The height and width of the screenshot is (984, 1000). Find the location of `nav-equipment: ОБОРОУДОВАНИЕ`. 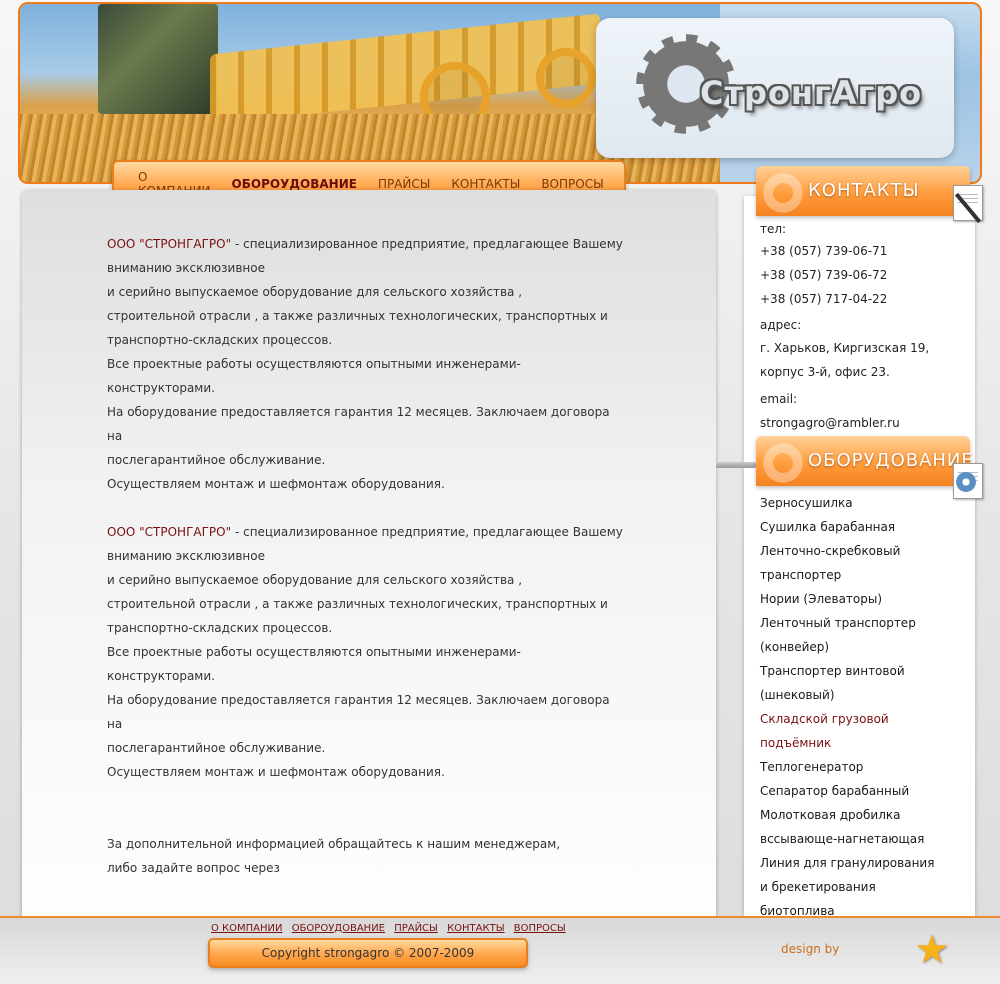

nav-equipment: ОБОРОУДОВАНИЕ is located at coordinates (294, 184).